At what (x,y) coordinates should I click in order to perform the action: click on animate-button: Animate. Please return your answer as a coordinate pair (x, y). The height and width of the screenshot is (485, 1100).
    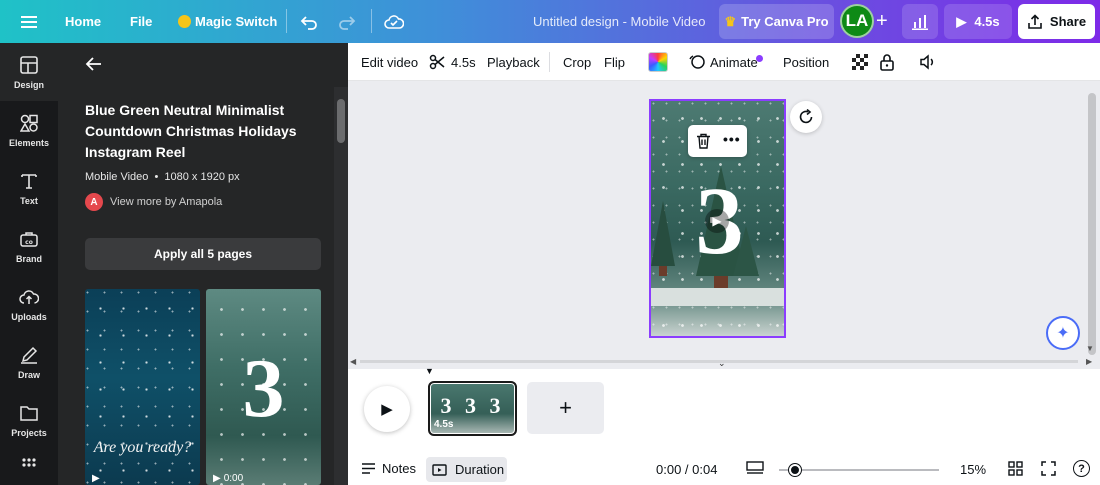
    Looking at the image, I should click on (726, 62).